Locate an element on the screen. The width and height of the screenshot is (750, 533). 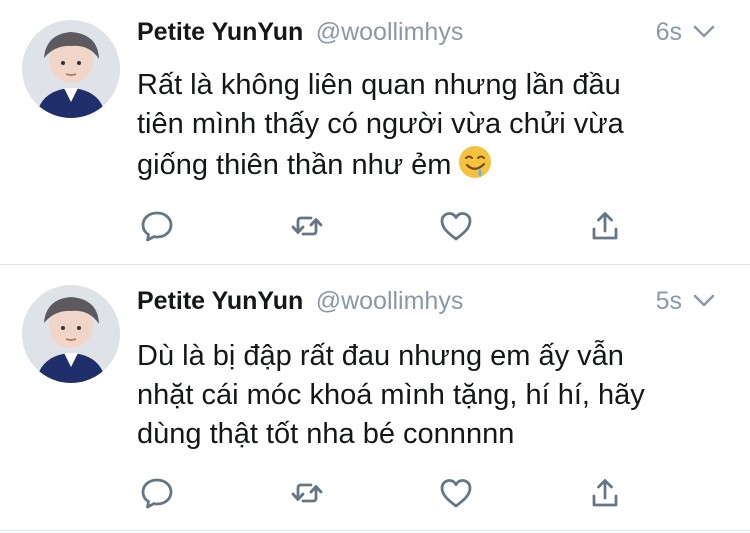
divider is located at coordinates (375, 530).